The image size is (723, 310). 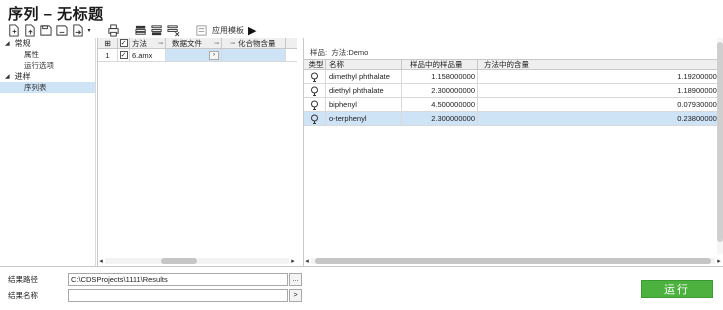 I want to click on compound-table-vscroll, so click(x=720, y=146).